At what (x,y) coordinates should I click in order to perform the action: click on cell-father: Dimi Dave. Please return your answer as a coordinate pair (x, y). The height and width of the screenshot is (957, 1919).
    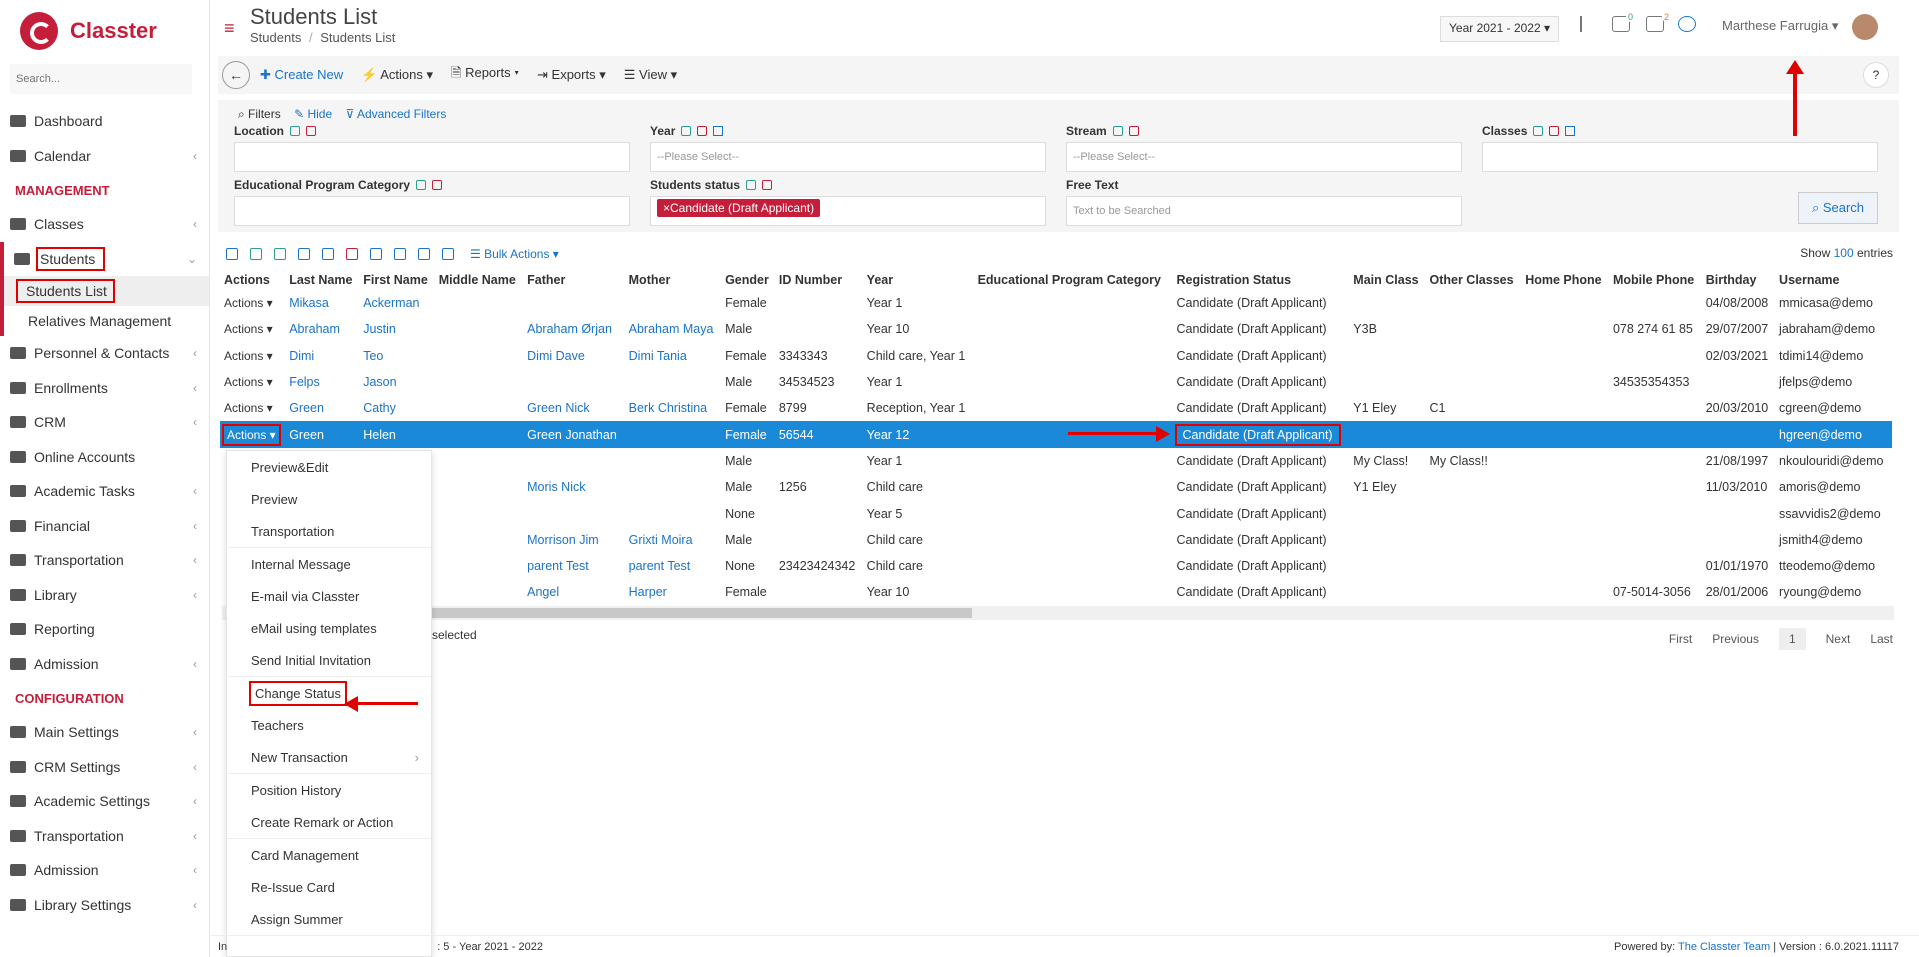
    Looking at the image, I should click on (574, 356).